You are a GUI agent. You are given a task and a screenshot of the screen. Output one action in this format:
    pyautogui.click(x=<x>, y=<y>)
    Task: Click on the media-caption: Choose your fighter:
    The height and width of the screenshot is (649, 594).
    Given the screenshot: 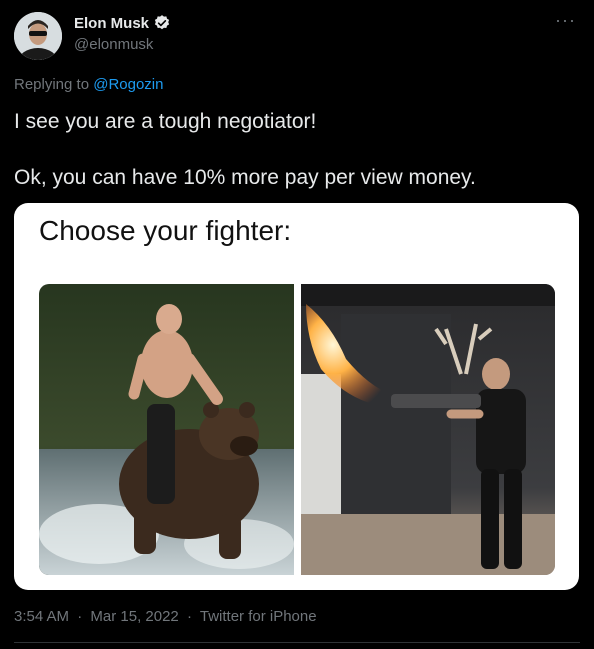 What is the action you would take?
    pyautogui.click(x=165, y=230)
    